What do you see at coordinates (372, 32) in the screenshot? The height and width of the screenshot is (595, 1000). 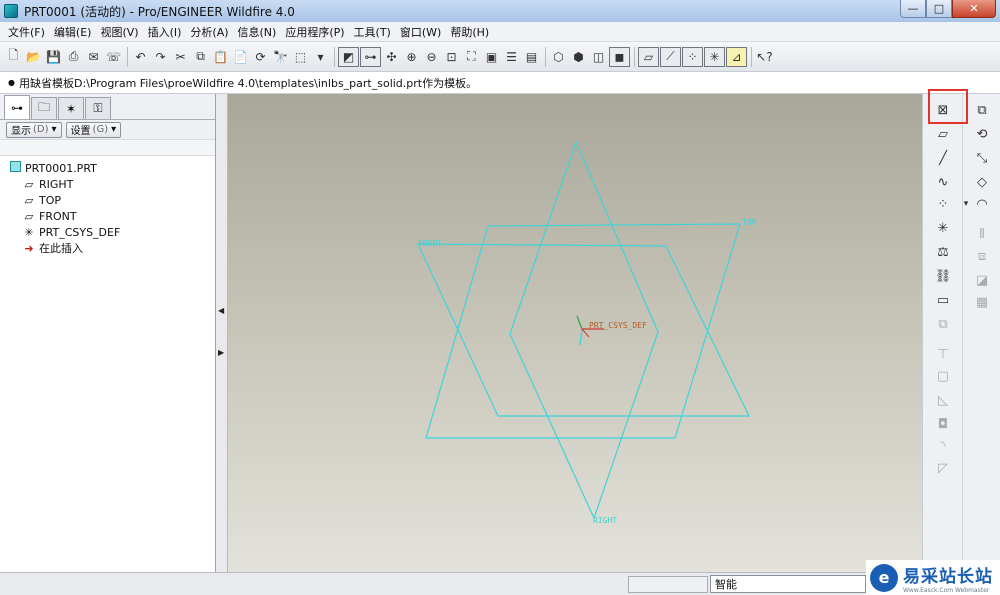 I see `menu-tools: 工具(T)` at bounding box center [372, 32].